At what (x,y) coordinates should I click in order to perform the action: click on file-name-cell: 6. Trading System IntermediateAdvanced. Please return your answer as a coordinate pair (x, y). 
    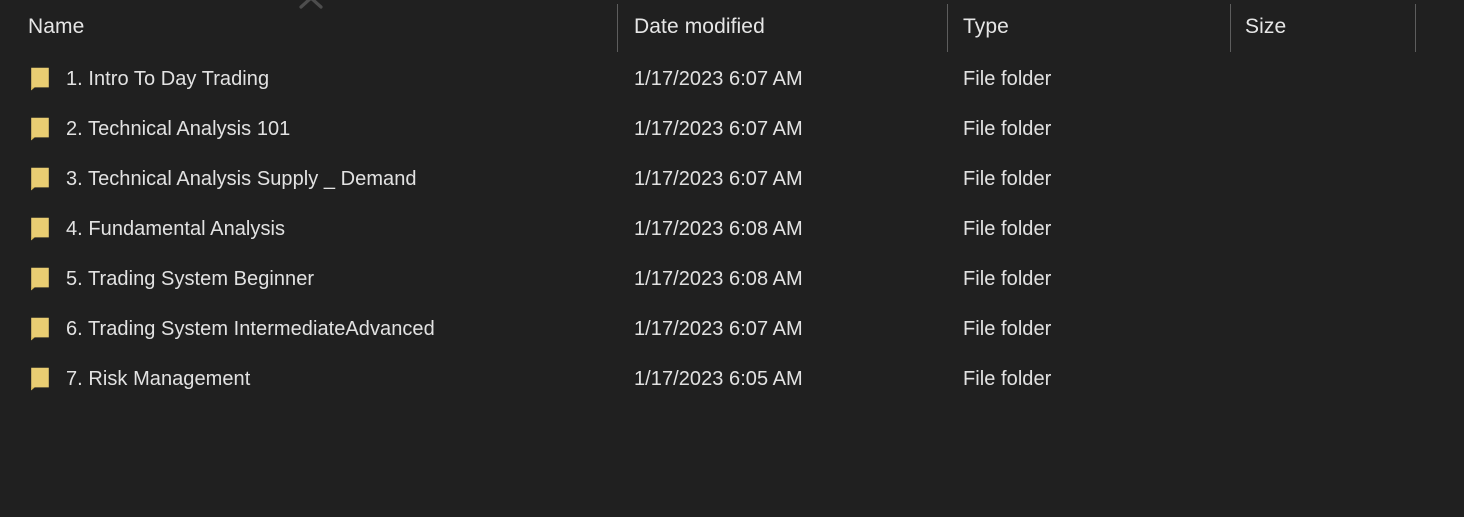
    Looking at the image, I should click on (320, 329).